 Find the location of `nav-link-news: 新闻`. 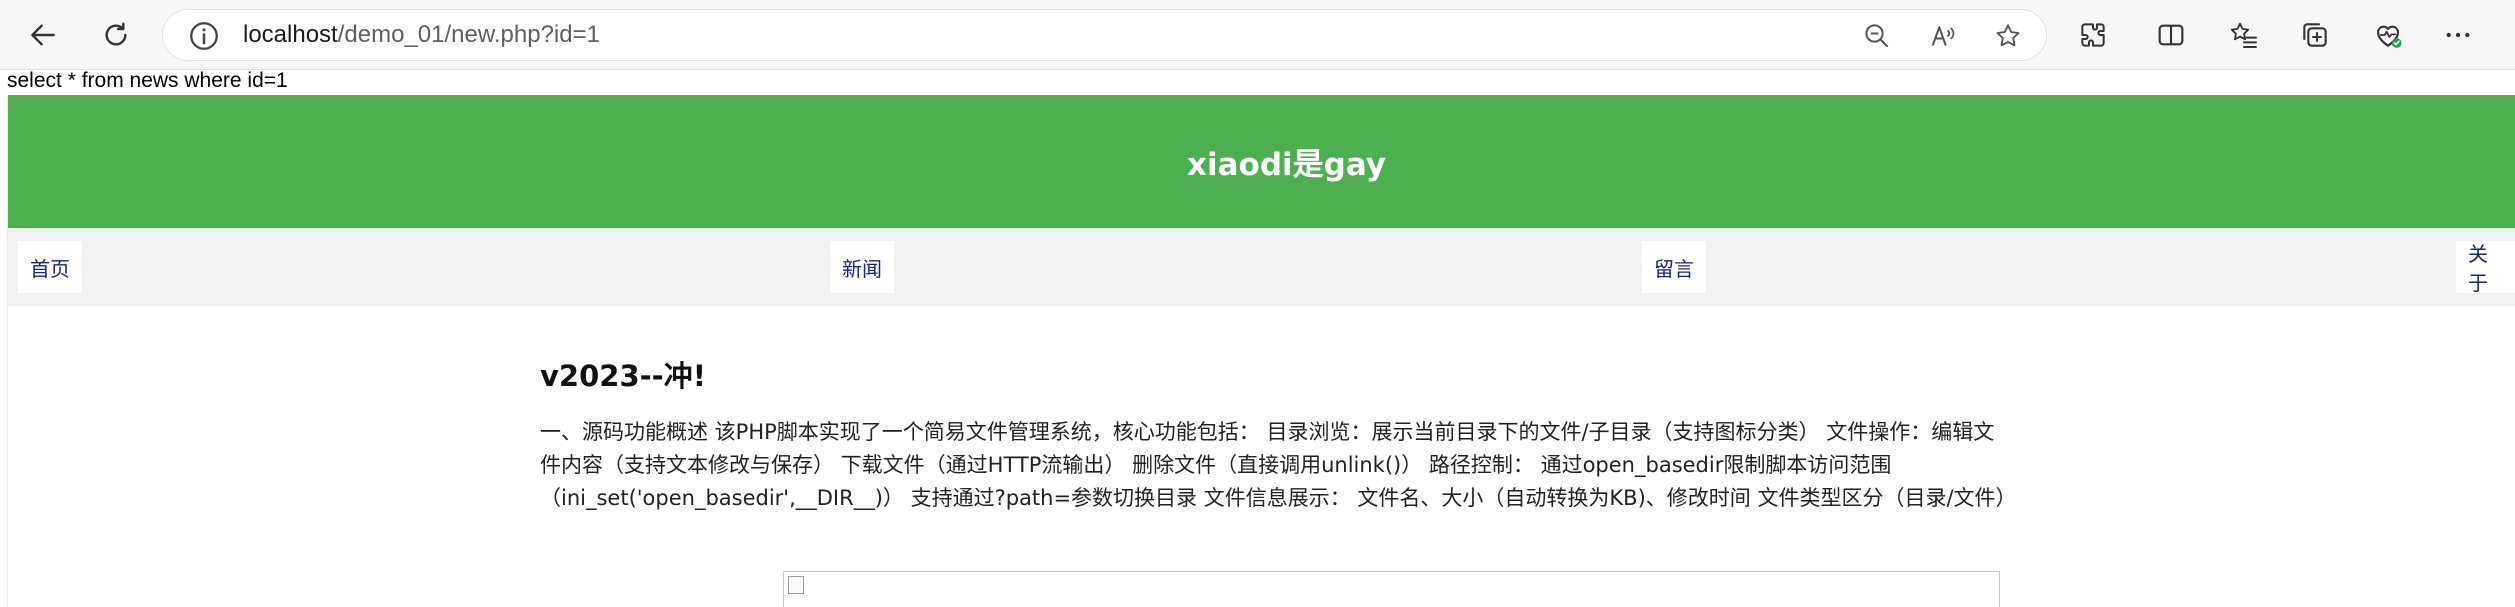

nav-link-news: 新闻 is located at coordinates (862, 267).